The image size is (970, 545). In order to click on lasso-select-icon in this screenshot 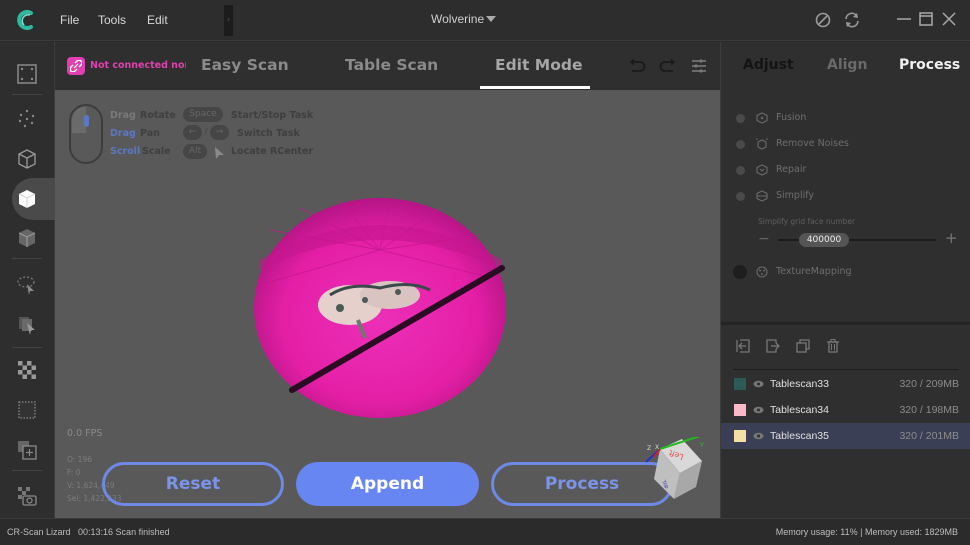, I will do `click(26, 285)`.